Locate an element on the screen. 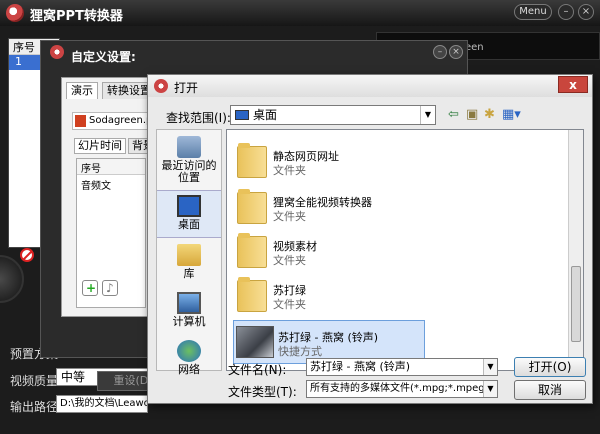 The image size is (600, 434). place-network: 网络 is located at coordinates (189, 360).